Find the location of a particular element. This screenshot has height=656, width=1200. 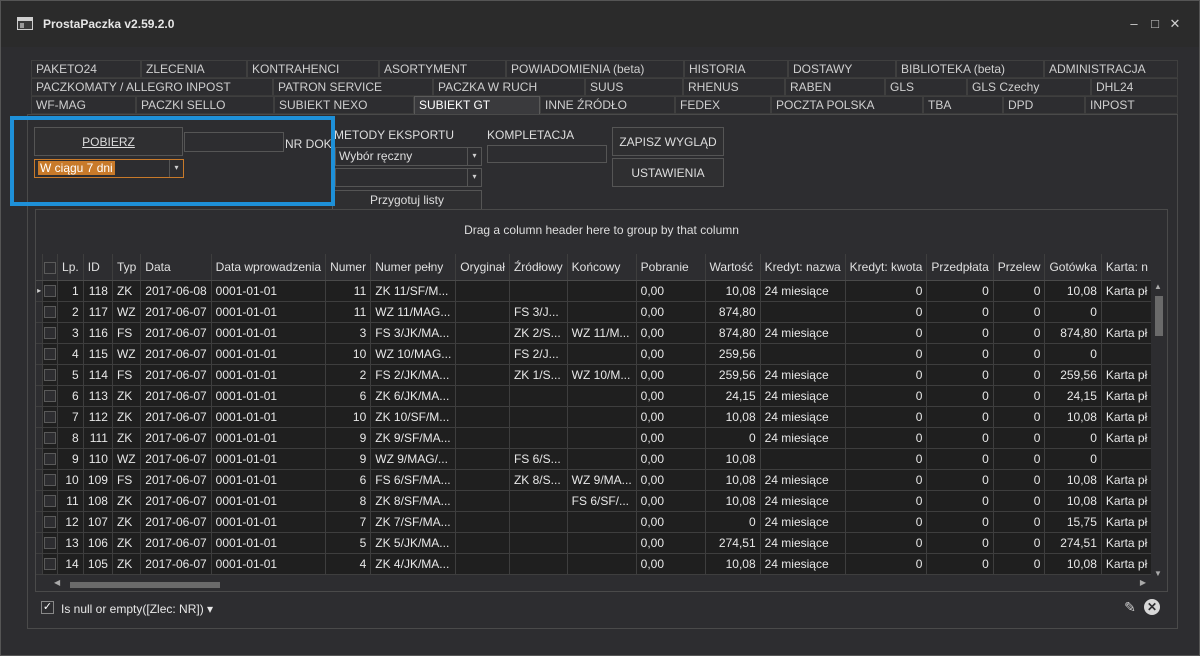

tab-dostawy: DOSTAWY is located at coordinates (842, 69).